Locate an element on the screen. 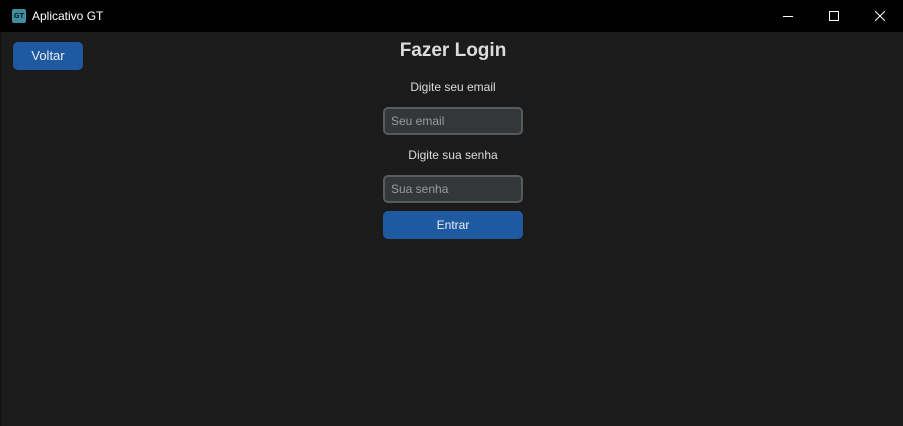 The image size is (903, 426). page-title: Fazer Login is located at coordinates (453, 50).